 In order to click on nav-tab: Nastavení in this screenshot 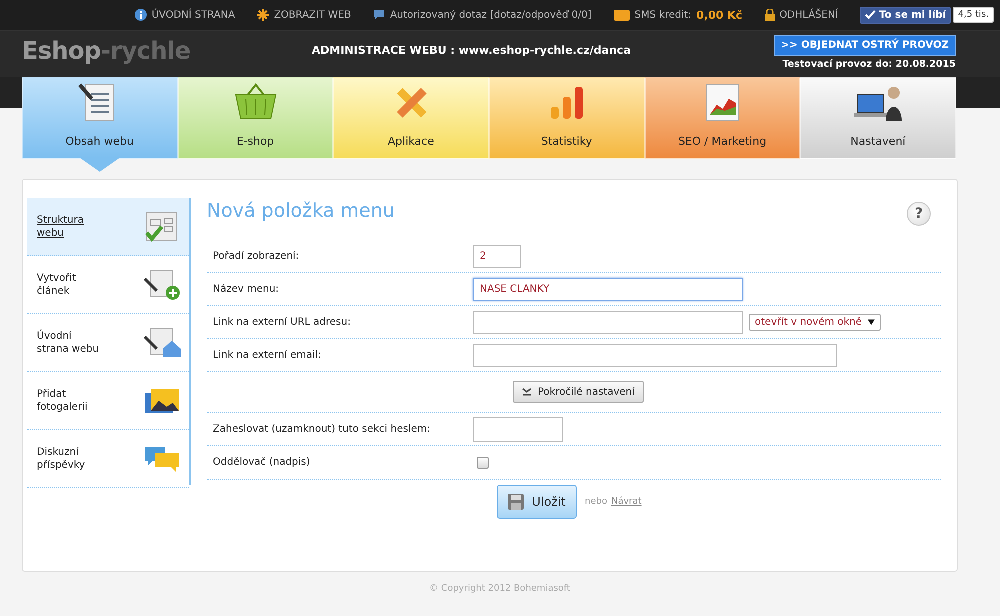, I will do `click(878, 118)`.